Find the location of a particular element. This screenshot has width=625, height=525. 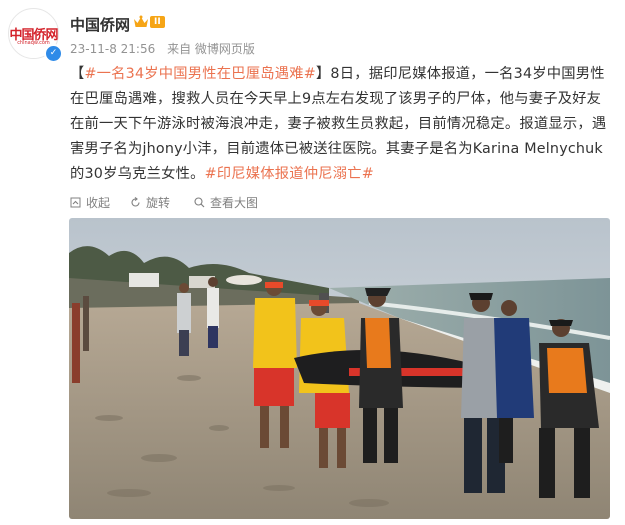

crown-icon is located at coordinates (141, 21).